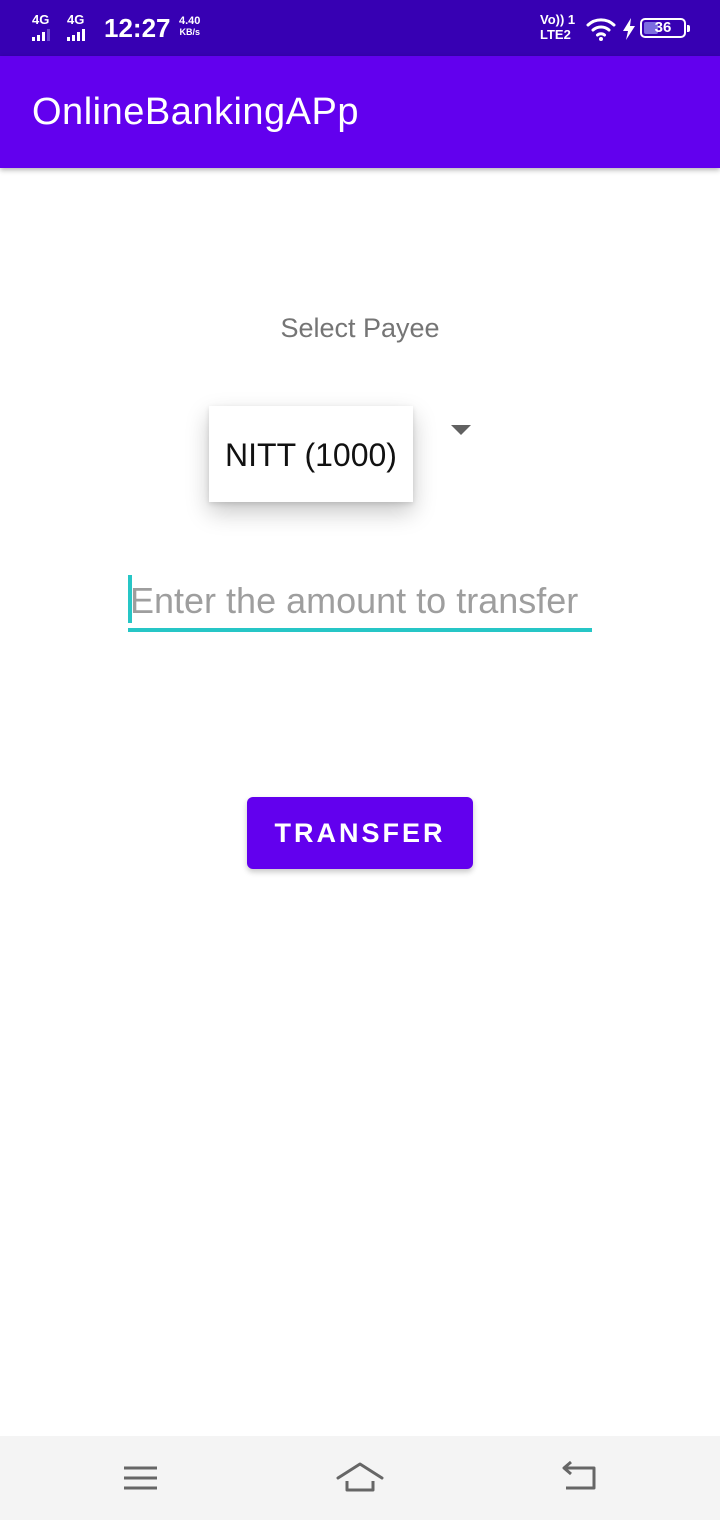 The height and width of the screenshot is (1520, 720). I want to click on network-speed-unit: KB/s, so click(189, 32).